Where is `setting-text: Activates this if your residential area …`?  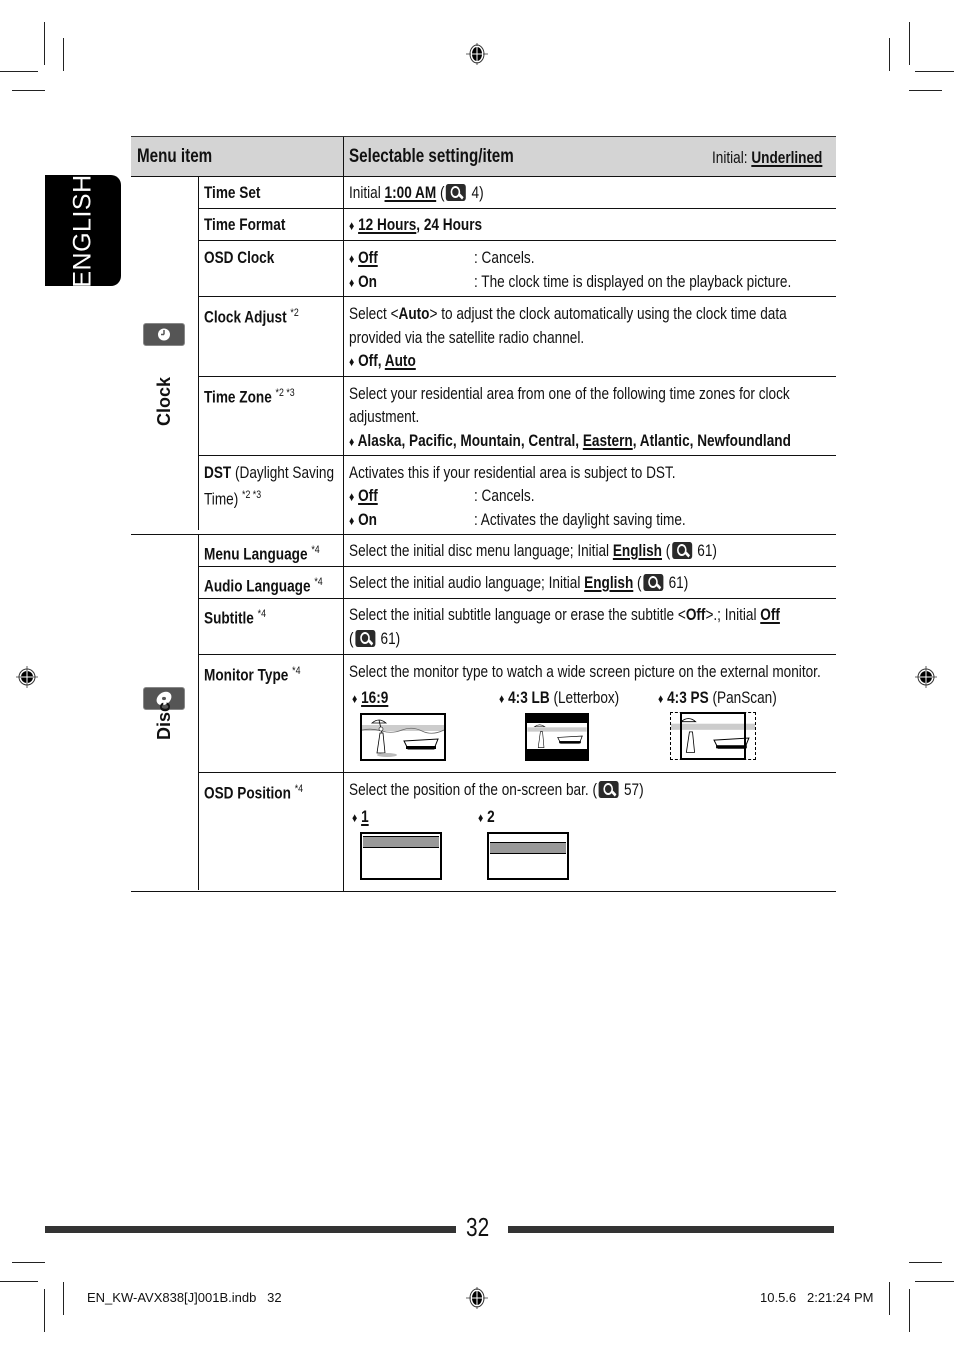 setting-text: Activates this if your residential area … is located at coordinates (512, 472).